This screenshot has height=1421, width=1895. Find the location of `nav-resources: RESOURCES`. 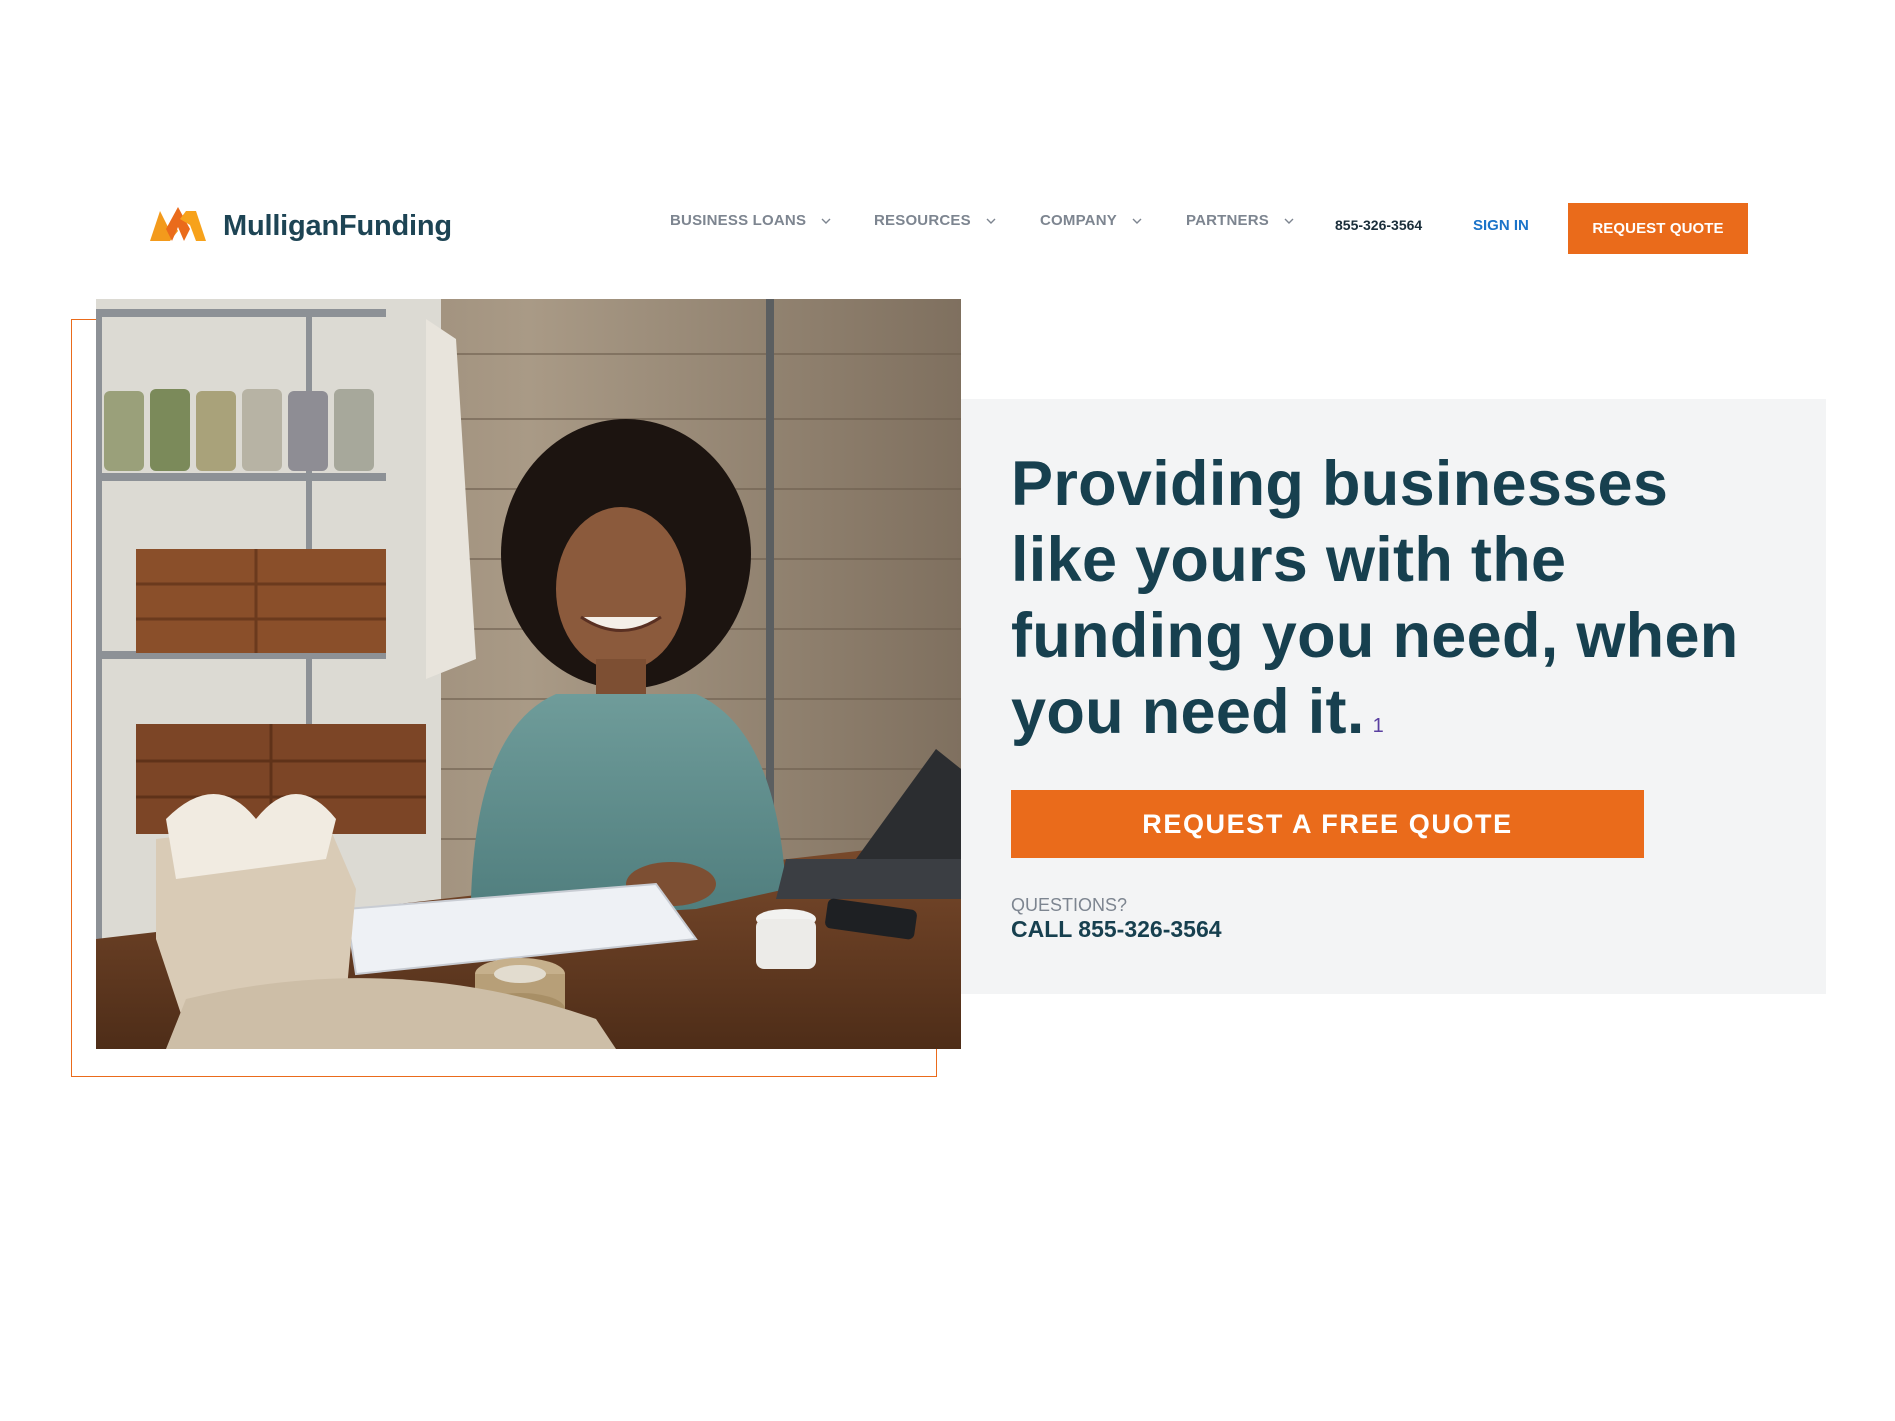

nav-resources: RESOURCES is located at coordinates (935, 220).